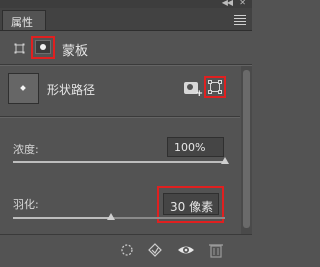 This screenshot has width=320, height=267. What do you see at coordinates (242, 3) in the screenshot?
I see `close-icon: ✕` at bounding box center [242, 3].